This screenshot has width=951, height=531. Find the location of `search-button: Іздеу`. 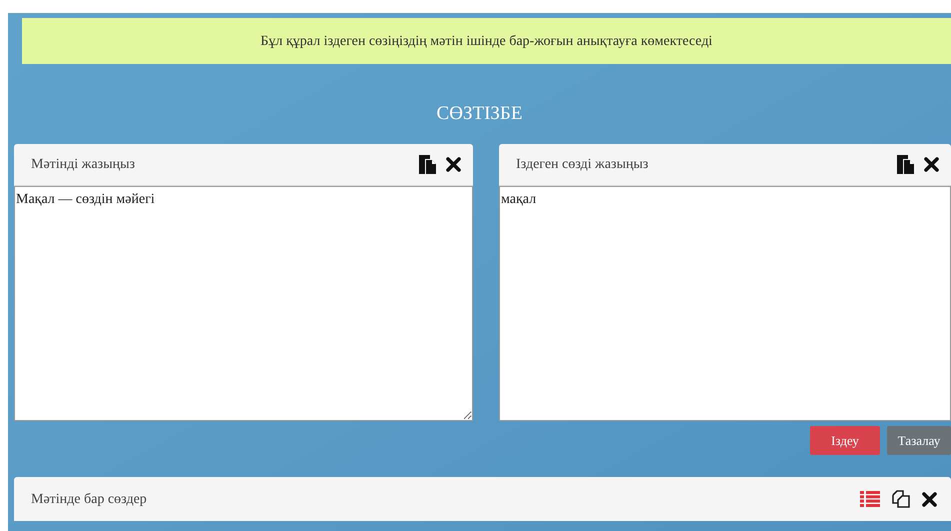

search-button: Іздеу is located at coordinates (845, 440).